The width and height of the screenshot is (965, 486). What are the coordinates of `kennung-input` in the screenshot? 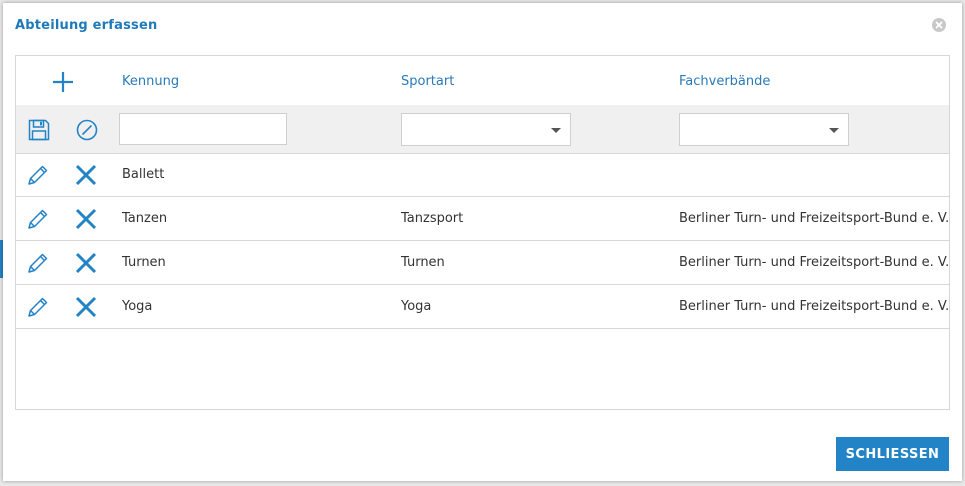 It's located at (203, 129).